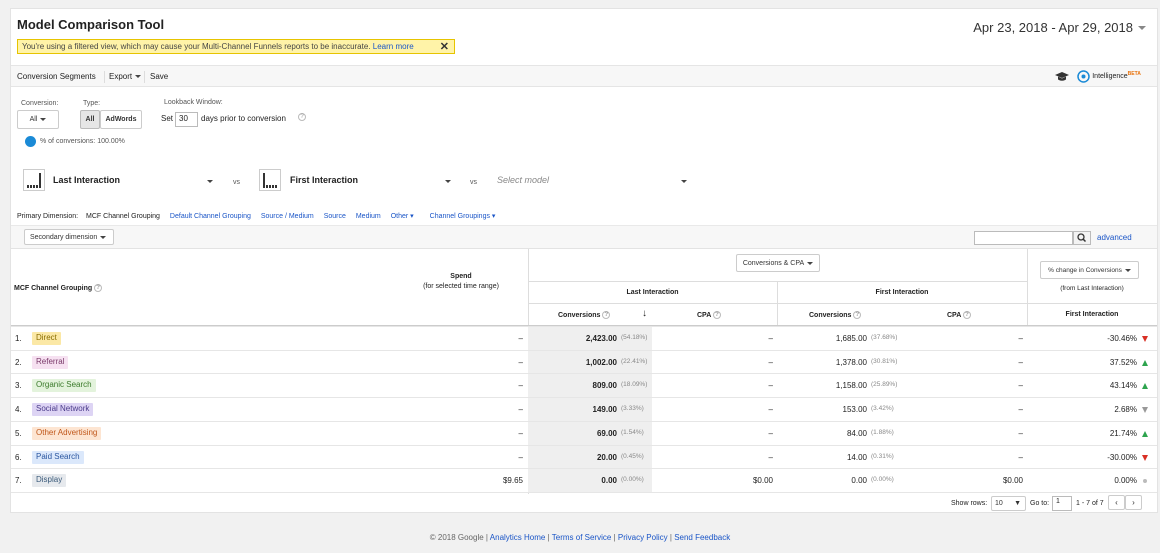 The height and width of the screenshot is (553, 1160). What do you see at coordinates (123, 216) in the screenshot?
I see `primary-dimension-active: MCF Channel Grouping` at bounding box center [123, 216].